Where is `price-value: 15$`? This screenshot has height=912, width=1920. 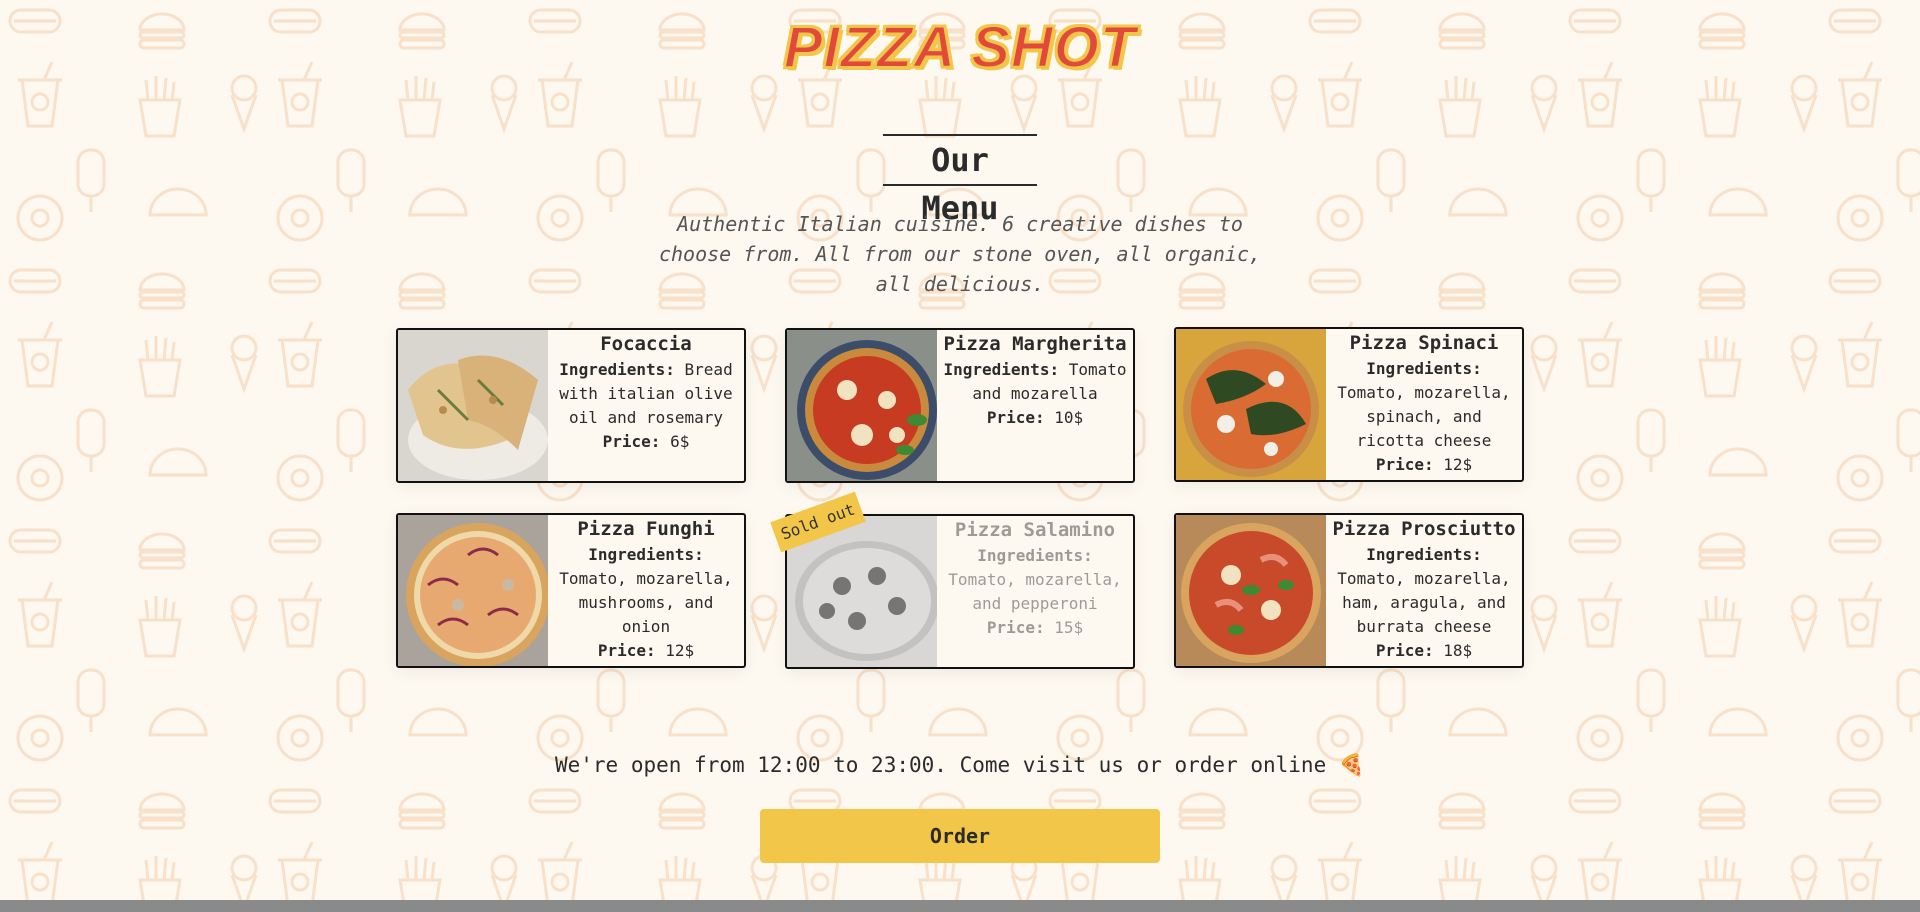
price-value: 15$ is located at coordinates (1069, 627).